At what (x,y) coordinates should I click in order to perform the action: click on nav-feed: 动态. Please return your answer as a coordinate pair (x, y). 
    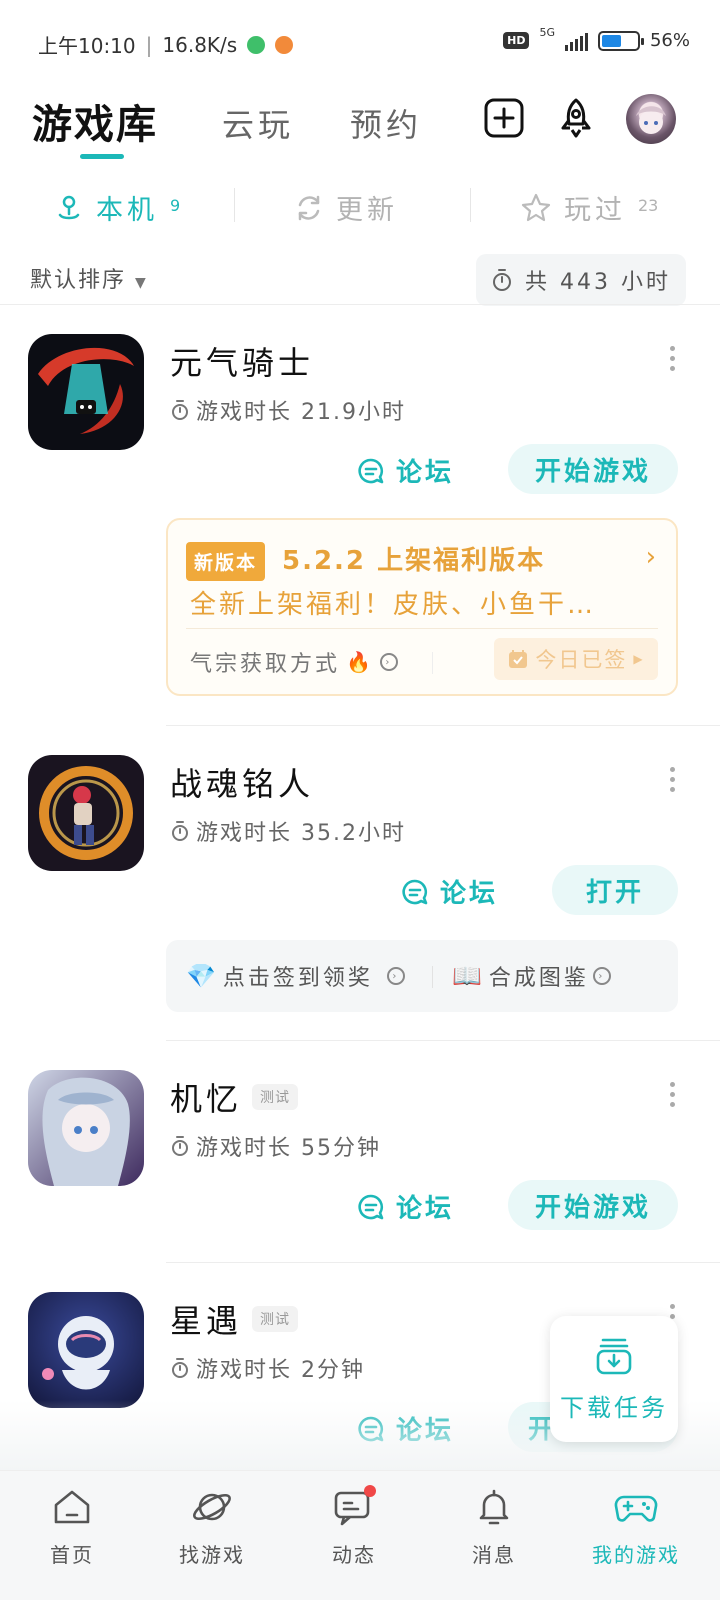
    Looking at the image, I should click on (354, 1526).